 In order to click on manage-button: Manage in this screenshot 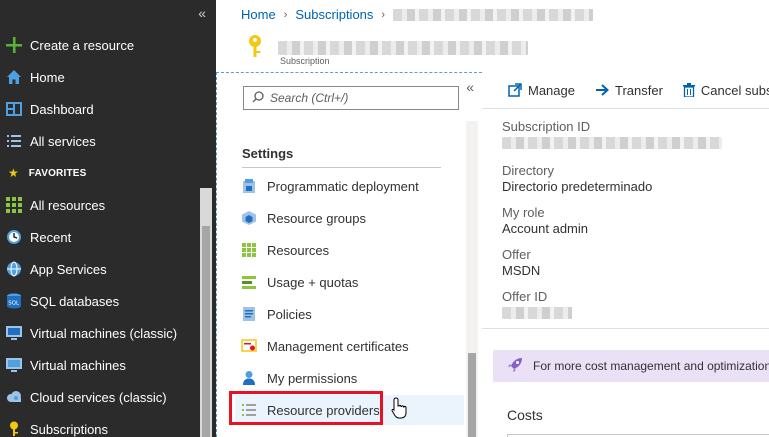, I will do `click(541, 90)`.